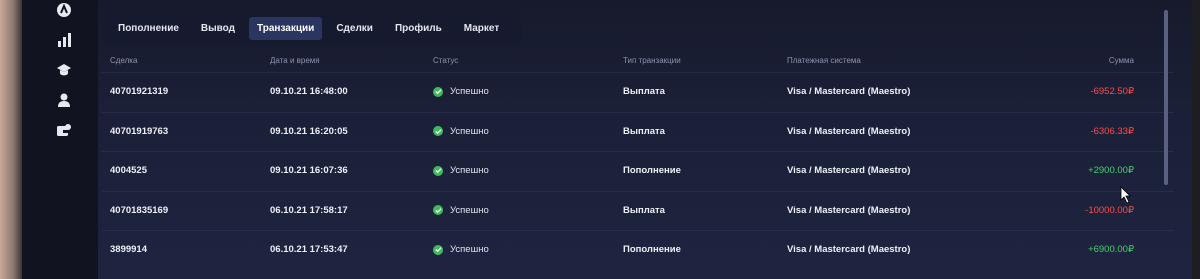 The height and width of the screenshot is (279, 1200). I want to click on monitor-bezel-left, so click(11, 139).